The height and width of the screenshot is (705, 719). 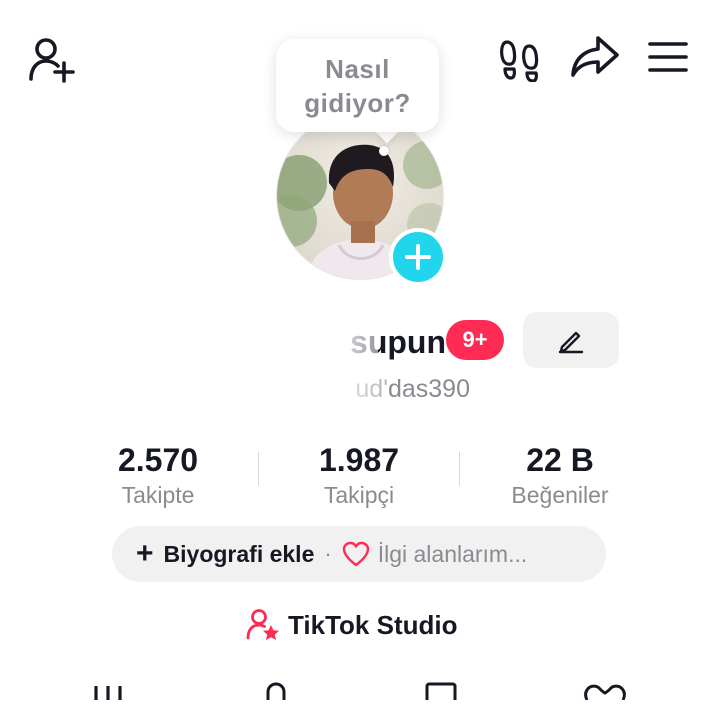 I want to click on tiktok-studio-link: TikTok Studio, so click(x=351, y=625).